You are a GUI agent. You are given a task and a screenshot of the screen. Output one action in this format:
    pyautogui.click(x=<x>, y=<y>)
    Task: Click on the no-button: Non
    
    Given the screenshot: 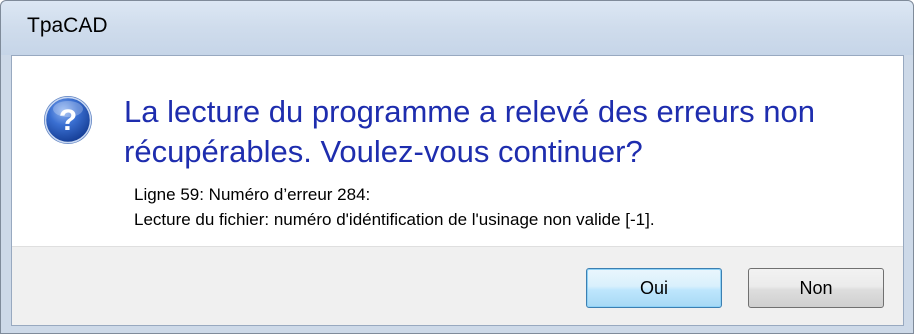 What is the action you would take?
    pyautogui.click(x=816, y=288)
    